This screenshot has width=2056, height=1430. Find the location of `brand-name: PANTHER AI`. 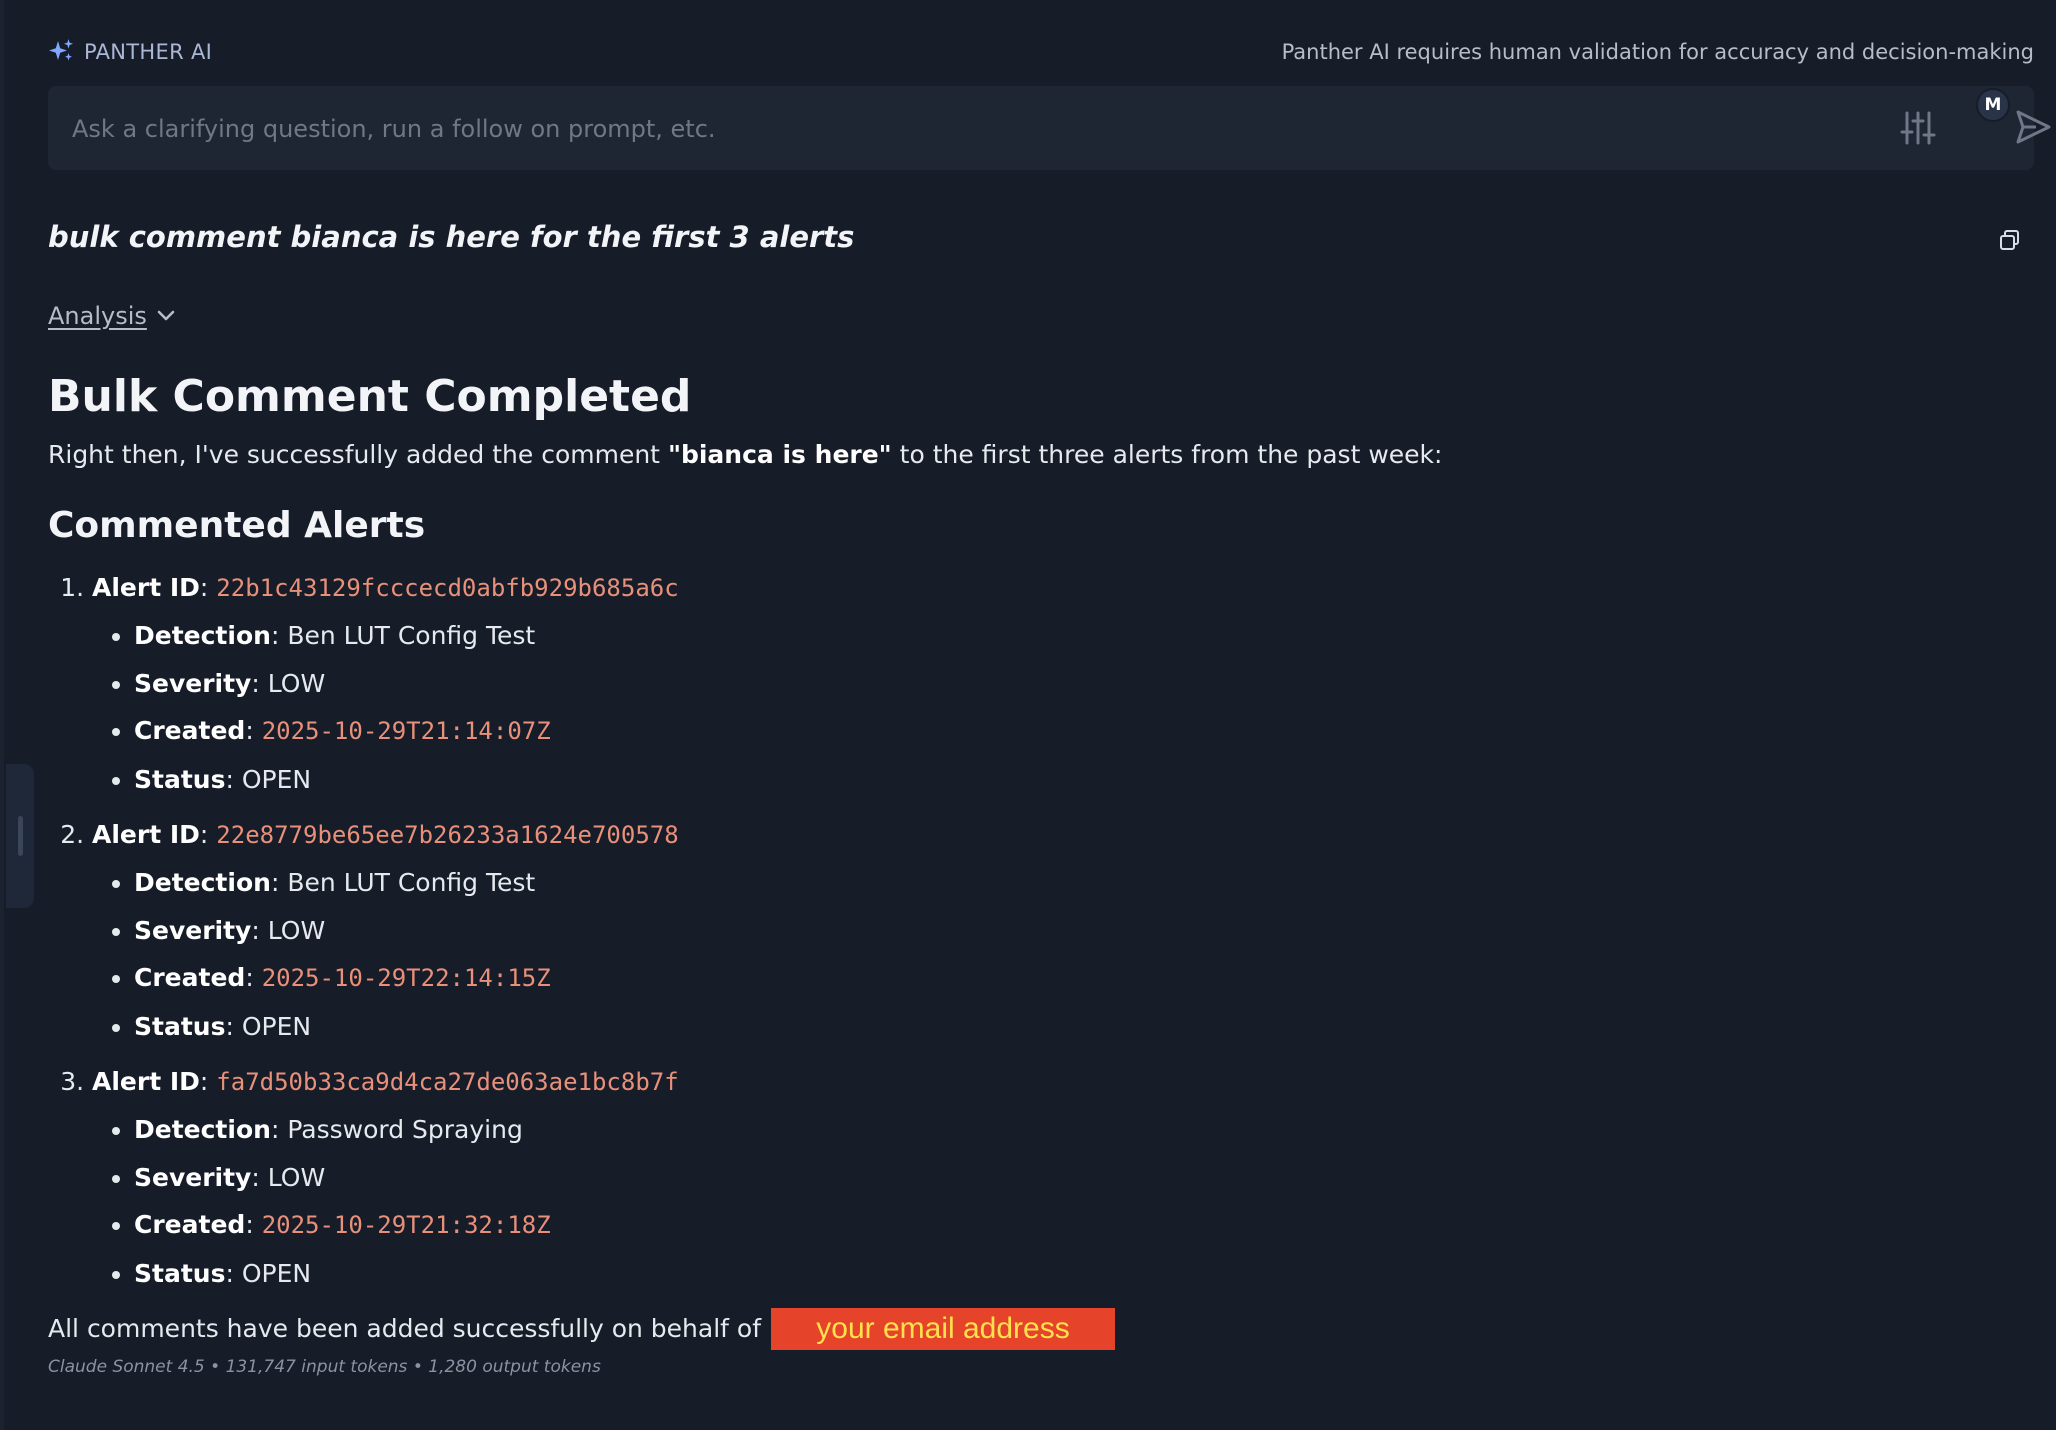

brand-name: PANTHER AI is located at coordinates (148, 52).